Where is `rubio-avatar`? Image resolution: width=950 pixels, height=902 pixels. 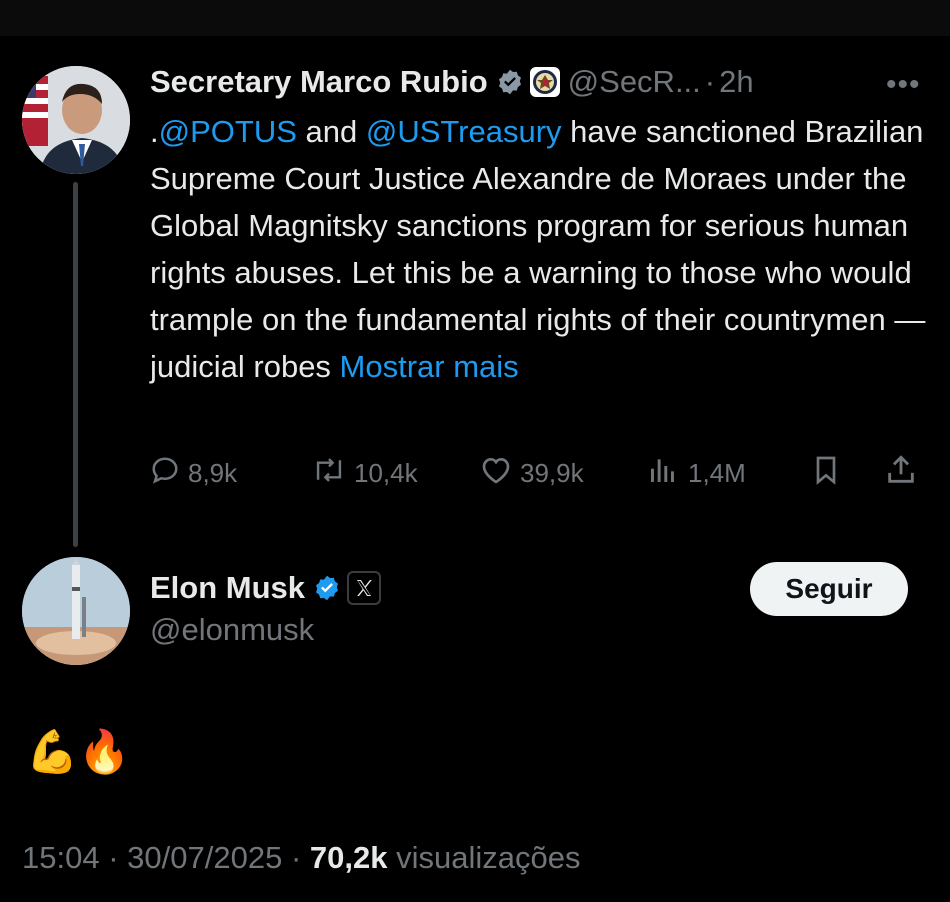
rubio-avatar is located at coordinates (76, 120).